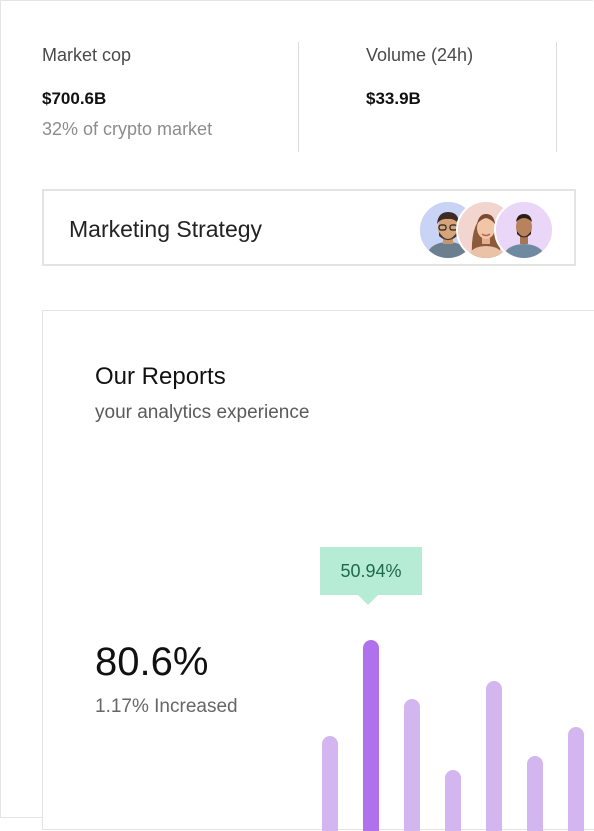 The image size is (594, 831). Describe the element at coordinates (371, 571) in the screenshot. I see `bar-tooltip: 50.94%` at that location.